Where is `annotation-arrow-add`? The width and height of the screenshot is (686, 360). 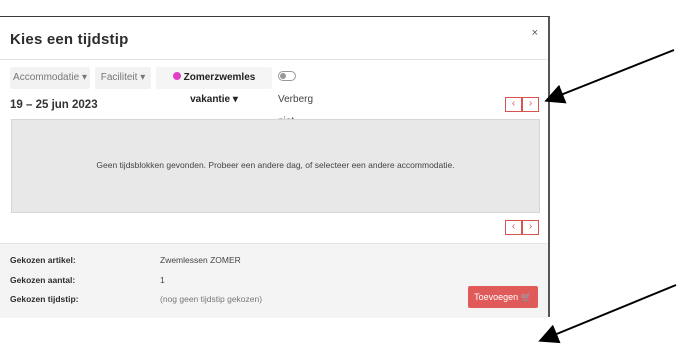 annotation-arrow-add is located at coordinates (607, 314).